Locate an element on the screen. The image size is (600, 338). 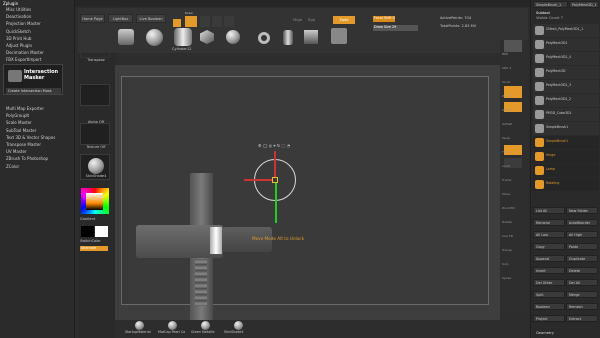
view-tool-label: Transp is located at coordinates (507, 250).